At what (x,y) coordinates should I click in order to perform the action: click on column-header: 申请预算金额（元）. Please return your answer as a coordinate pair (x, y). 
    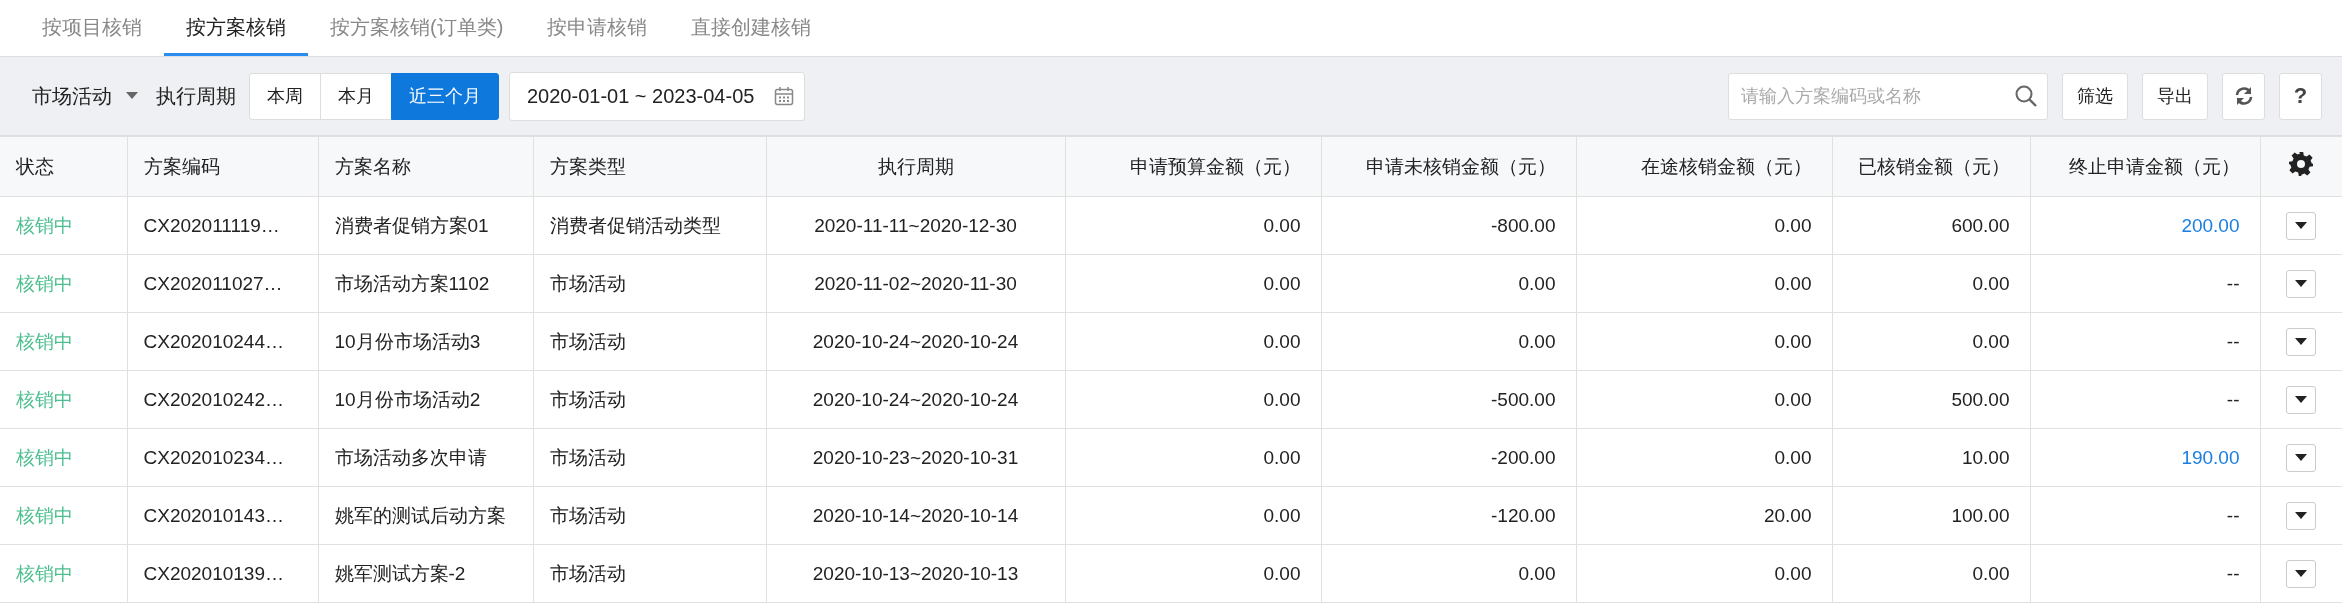
    Looking at the image, I should click on (1193, 166).